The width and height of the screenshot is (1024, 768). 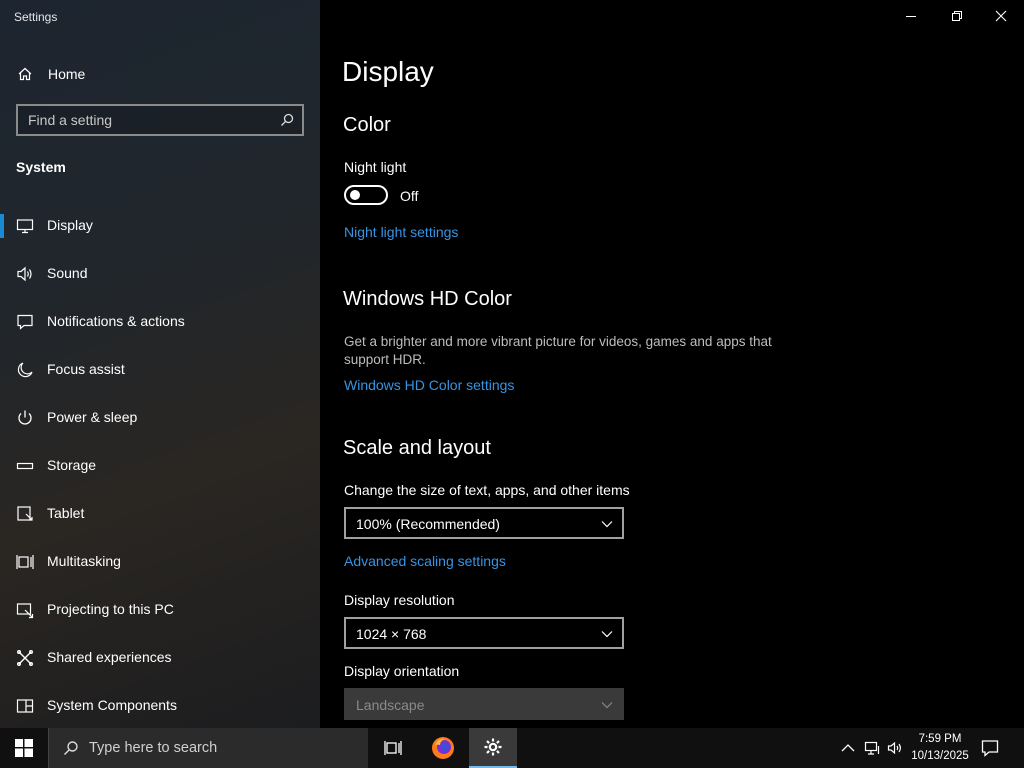 I want to click on sidebar-item-label: Tablet, so click(x=66, y=513).